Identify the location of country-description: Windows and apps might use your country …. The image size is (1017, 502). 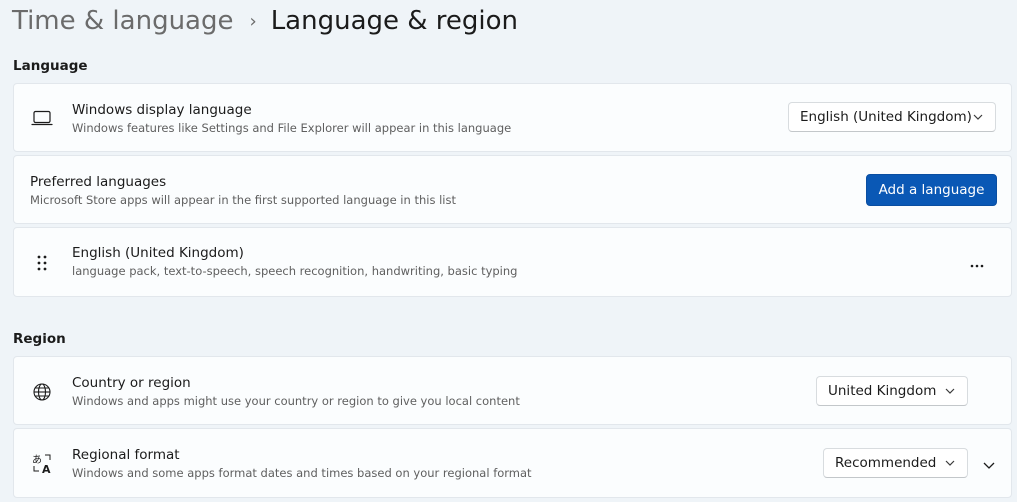
(296, 401).